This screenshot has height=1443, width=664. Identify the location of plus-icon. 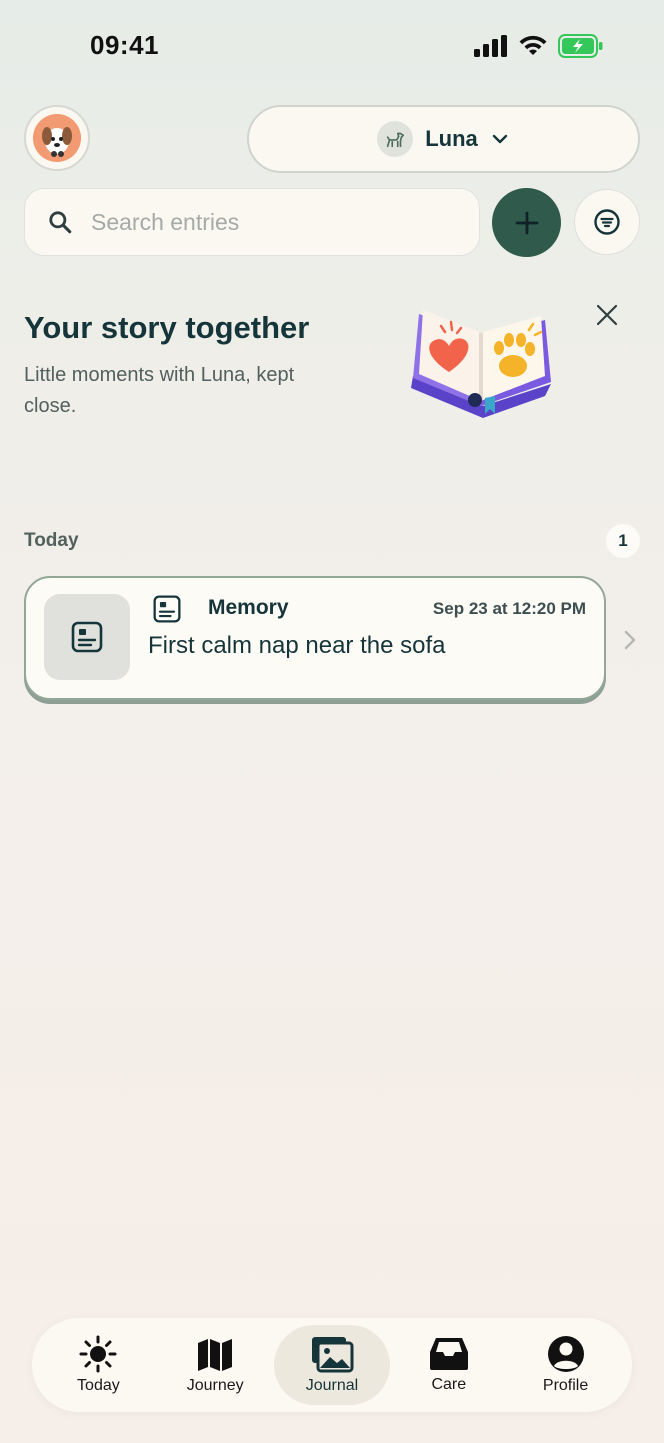
(526, 222).